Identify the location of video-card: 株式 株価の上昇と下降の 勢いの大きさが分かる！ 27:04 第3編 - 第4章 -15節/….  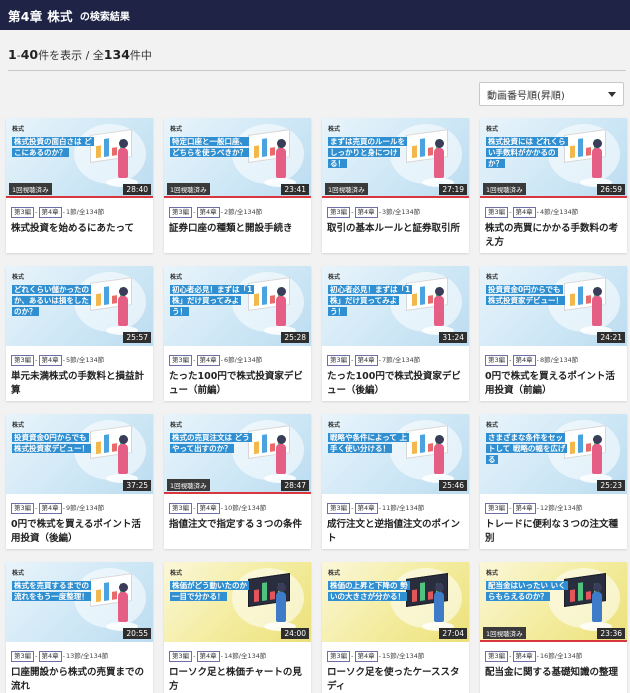
(395, 627).